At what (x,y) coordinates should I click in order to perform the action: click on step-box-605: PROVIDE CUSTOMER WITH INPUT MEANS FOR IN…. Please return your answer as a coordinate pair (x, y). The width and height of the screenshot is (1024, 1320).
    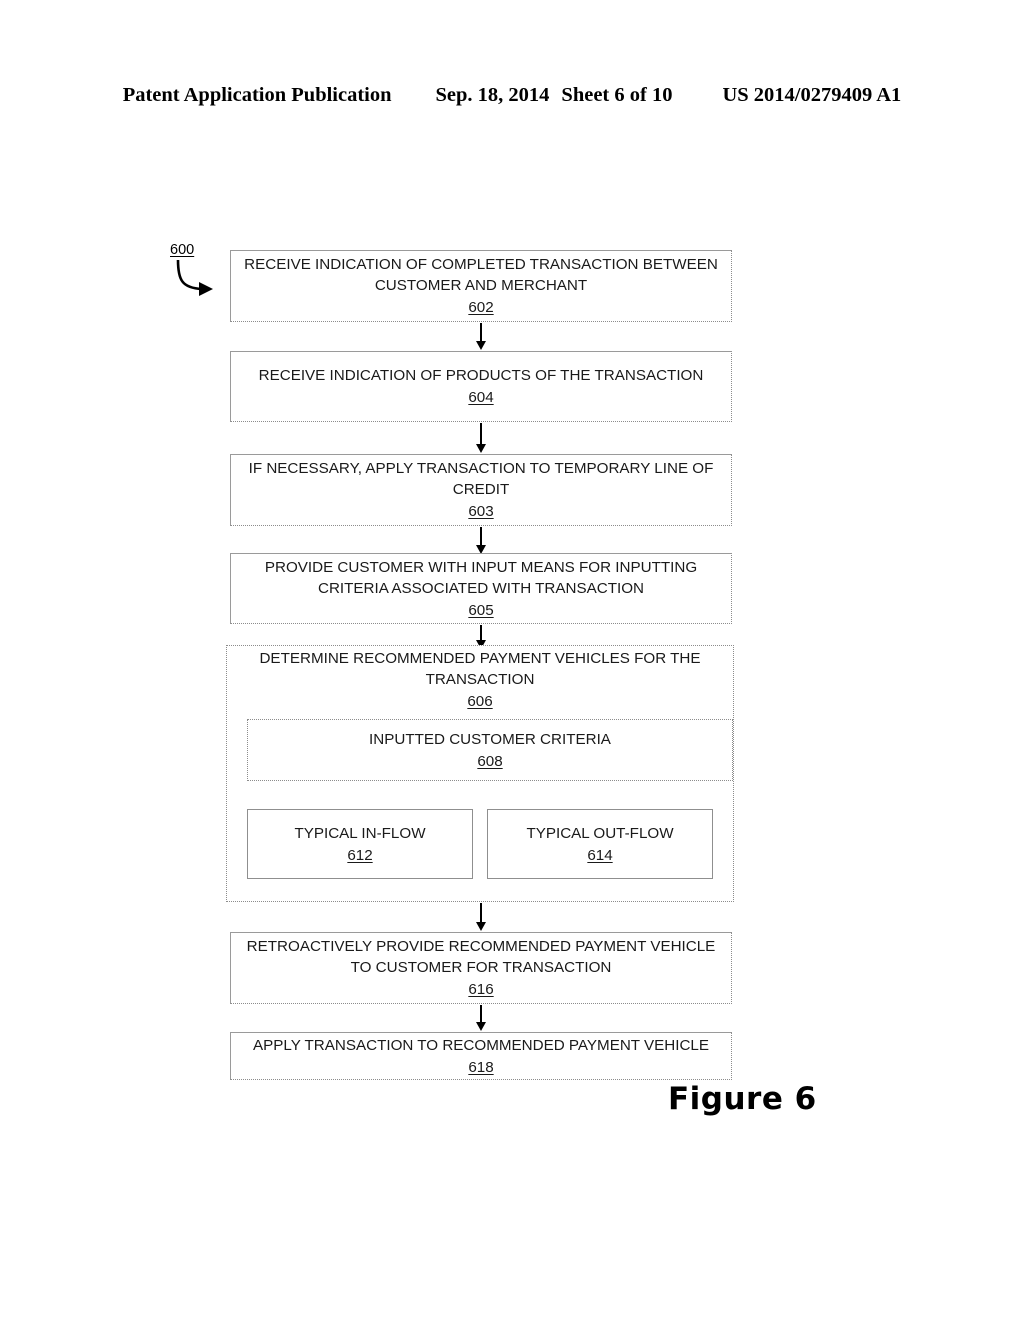
    Looking at the image, I should click on (481, 588).